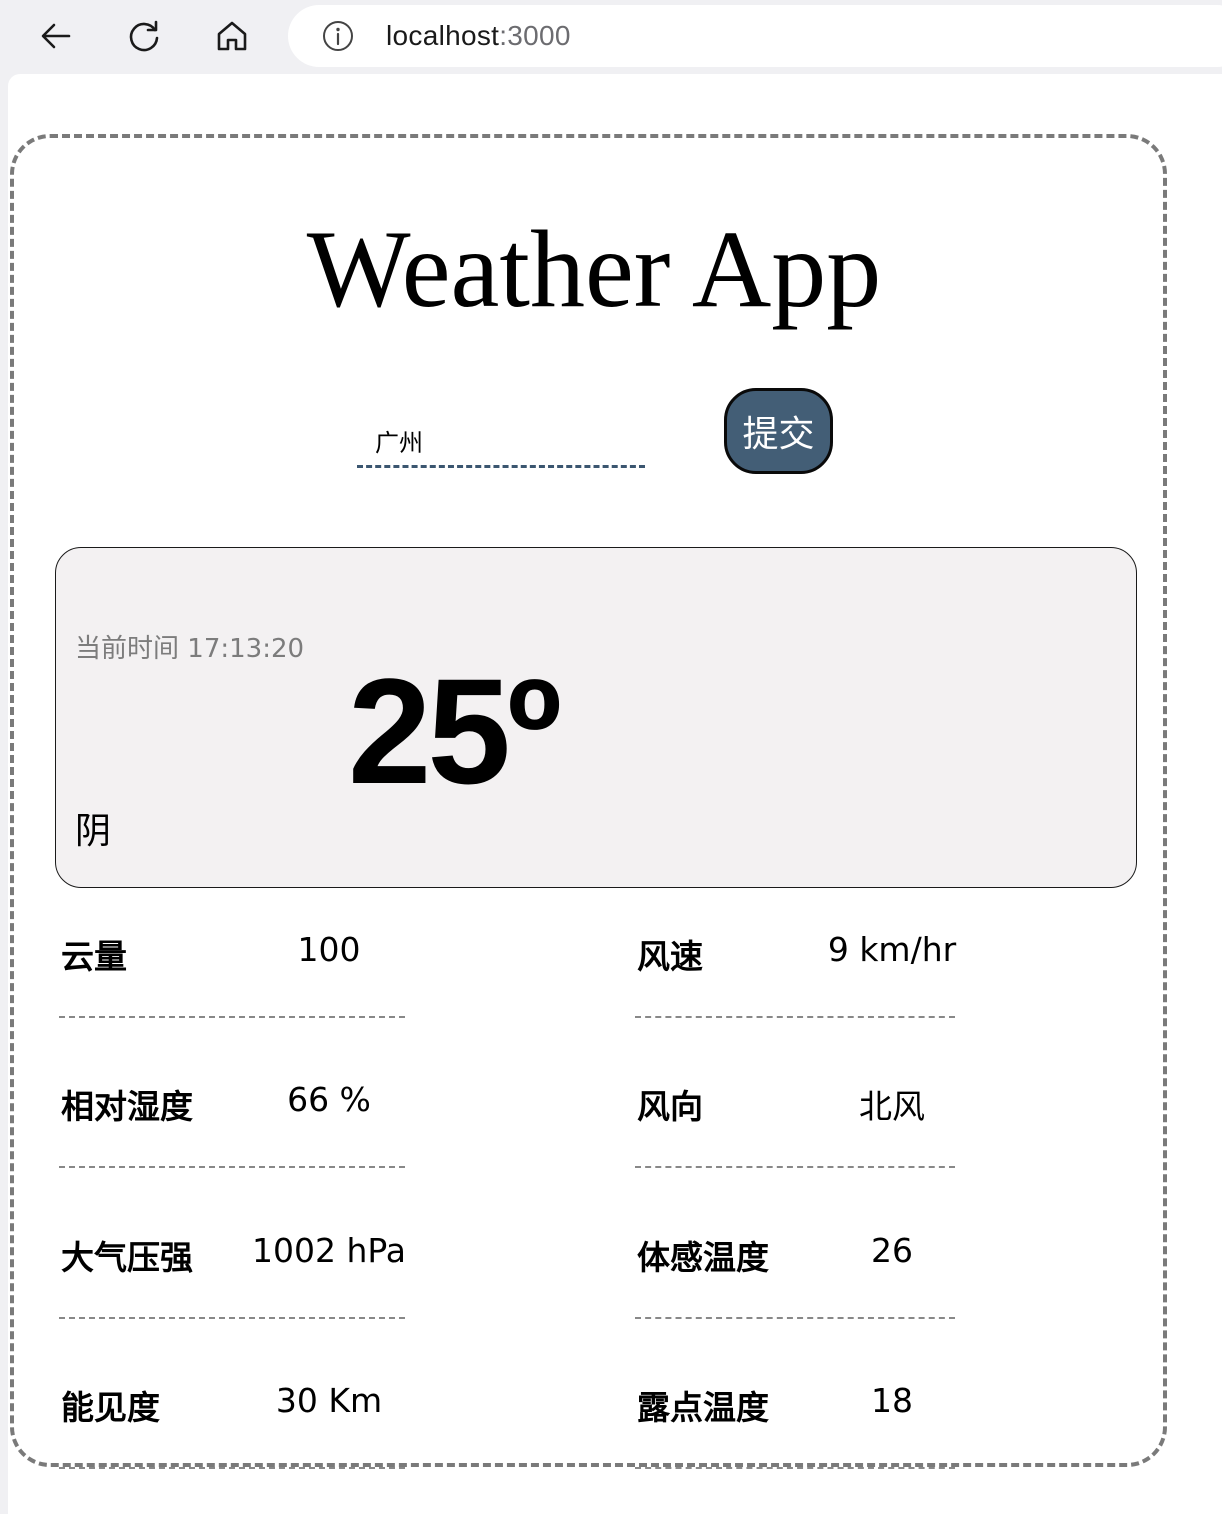  I want to click on reload-button, so click(144, 36).